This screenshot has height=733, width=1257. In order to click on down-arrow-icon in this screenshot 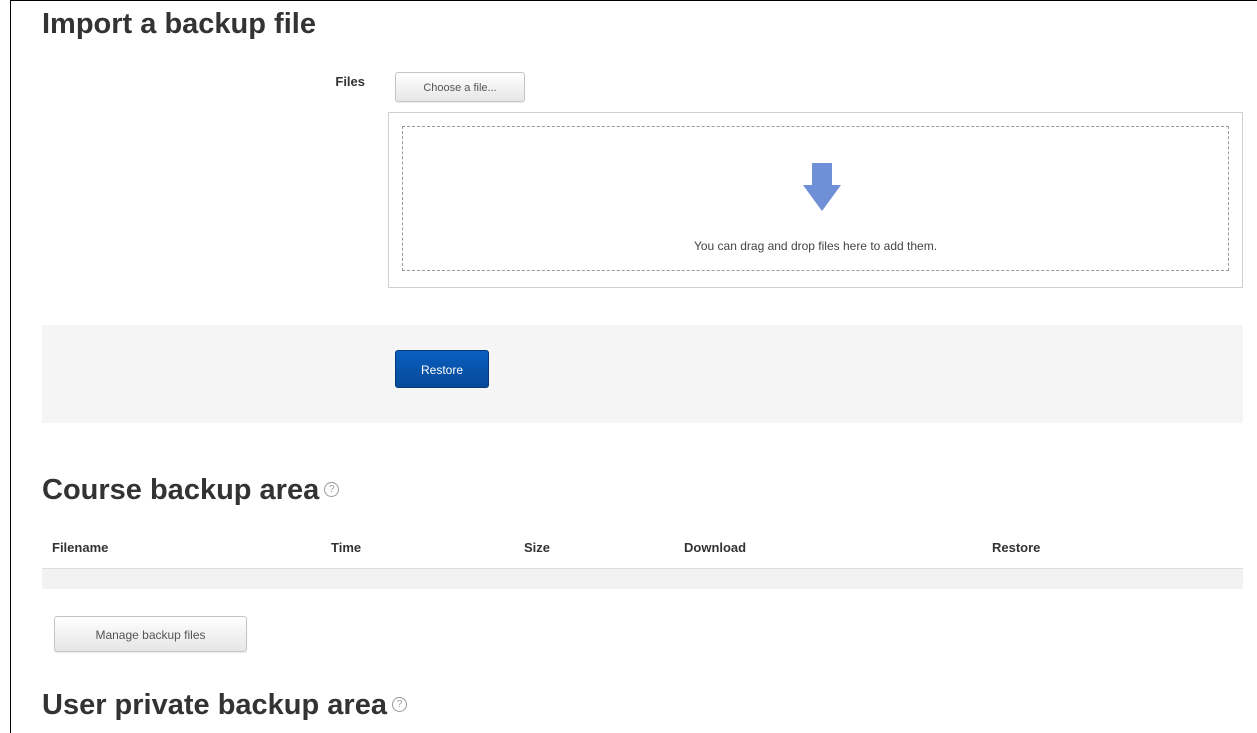, I will do `click(822, 187)`.